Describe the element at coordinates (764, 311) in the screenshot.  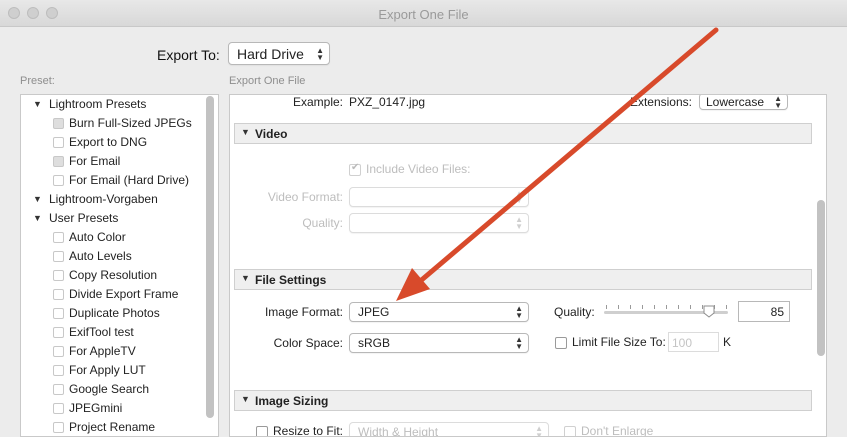
I see `quality-field: 85` at that location.